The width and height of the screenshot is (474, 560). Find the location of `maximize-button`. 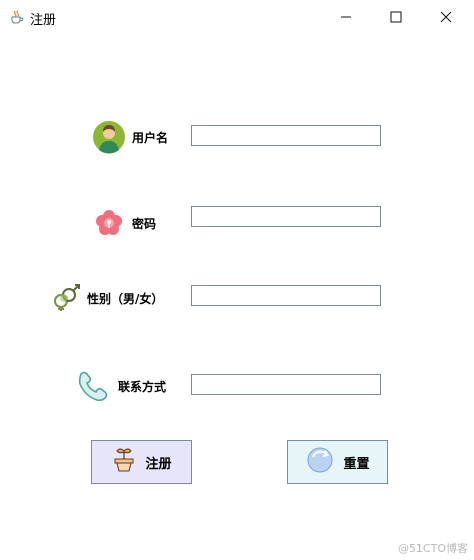

maximize-button is located at coordinates (396, 17).